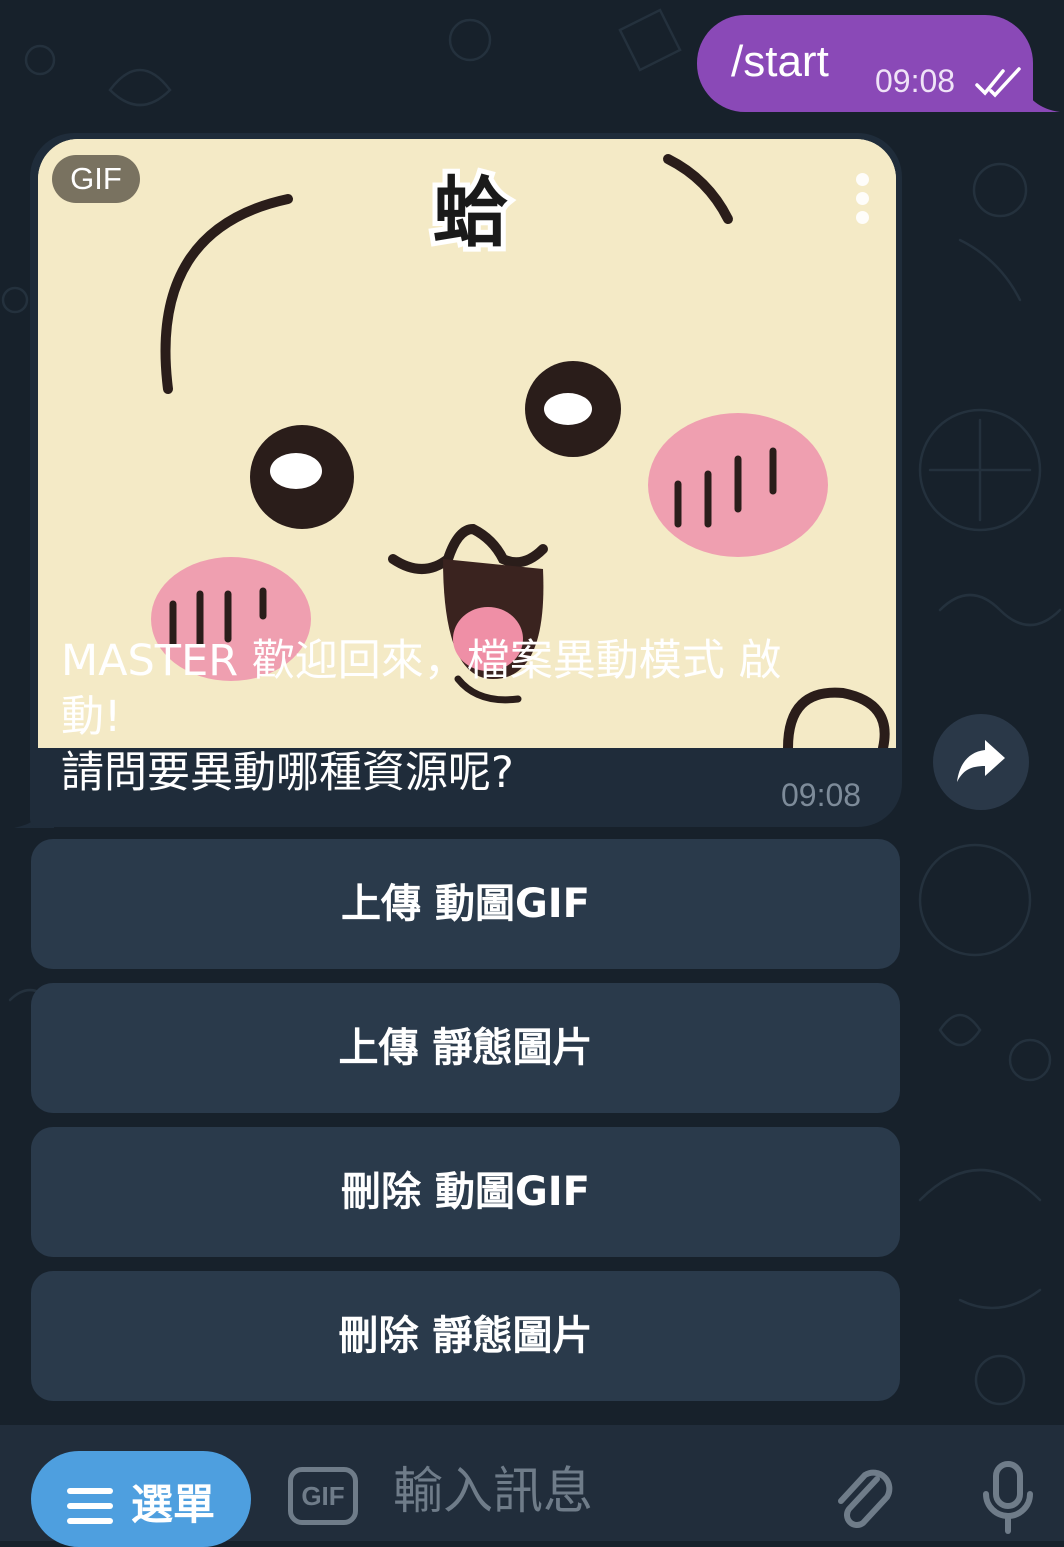  What do you see at coordinates (465, 904) in the screenshot?
I see `keyboard-button-upload-gif: 上傳 動圖GIF` at bounding box center [465, 904].